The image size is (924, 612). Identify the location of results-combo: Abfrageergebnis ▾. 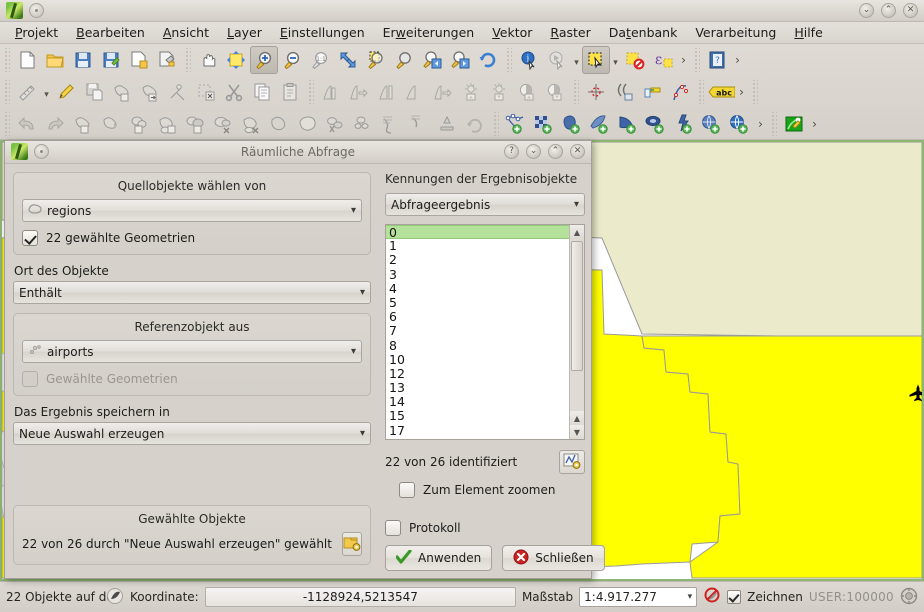
(485, 204).